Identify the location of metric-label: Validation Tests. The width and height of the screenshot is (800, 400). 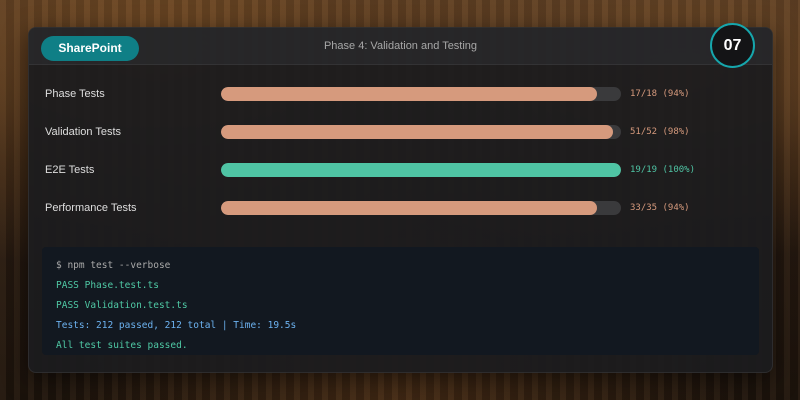
(83, 132).